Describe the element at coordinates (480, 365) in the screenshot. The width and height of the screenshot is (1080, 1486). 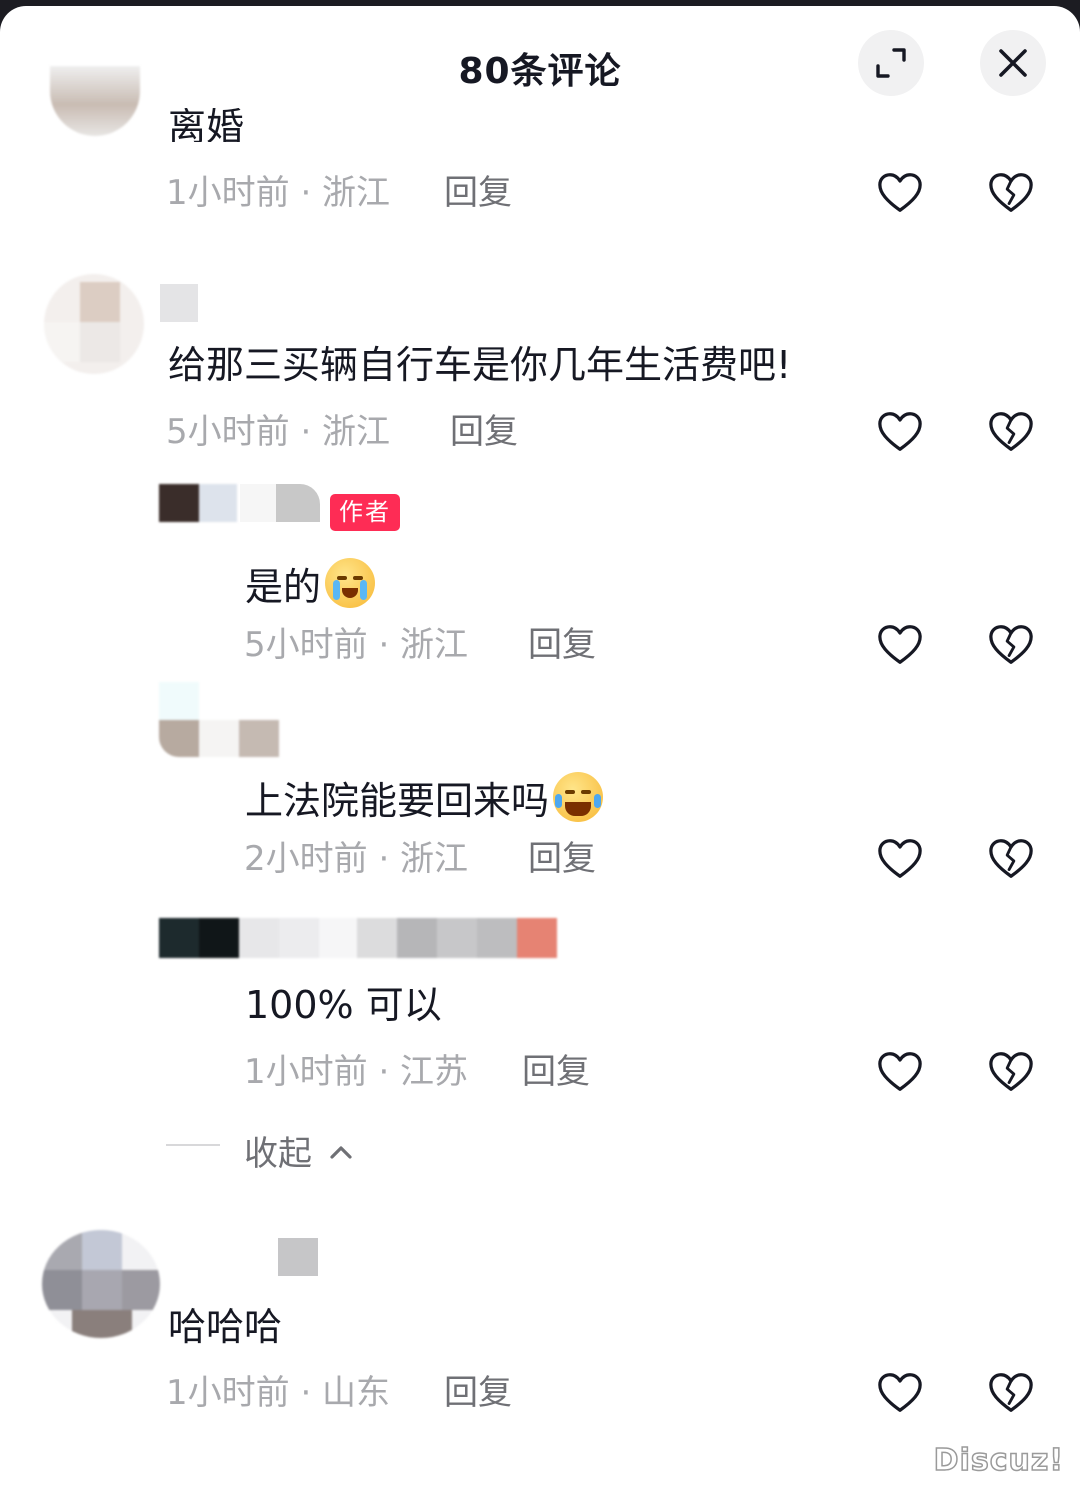
I see `comment-text: 给那三买辆自行车是你几年生活费吧!` at that location.